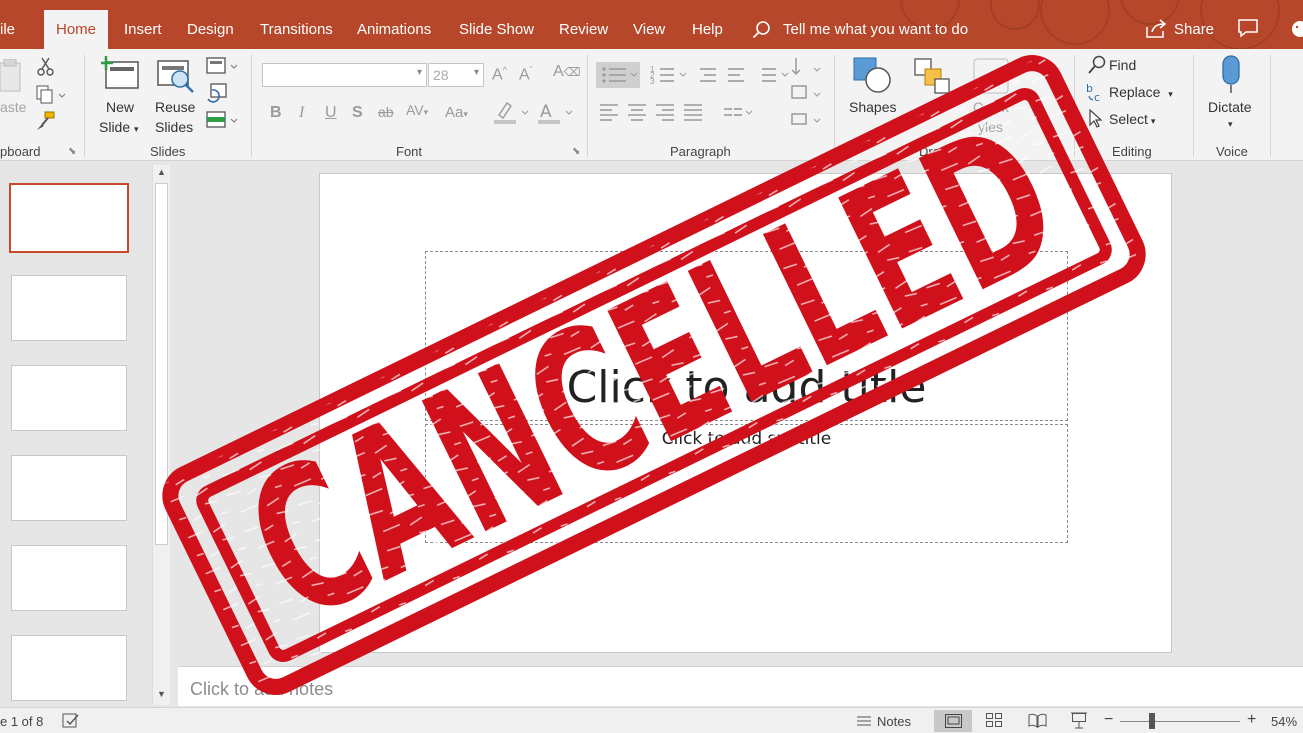 The height and width of the screenshot is (733, 1303). I want to click on paragraph-align-tools, so click(676, 112).